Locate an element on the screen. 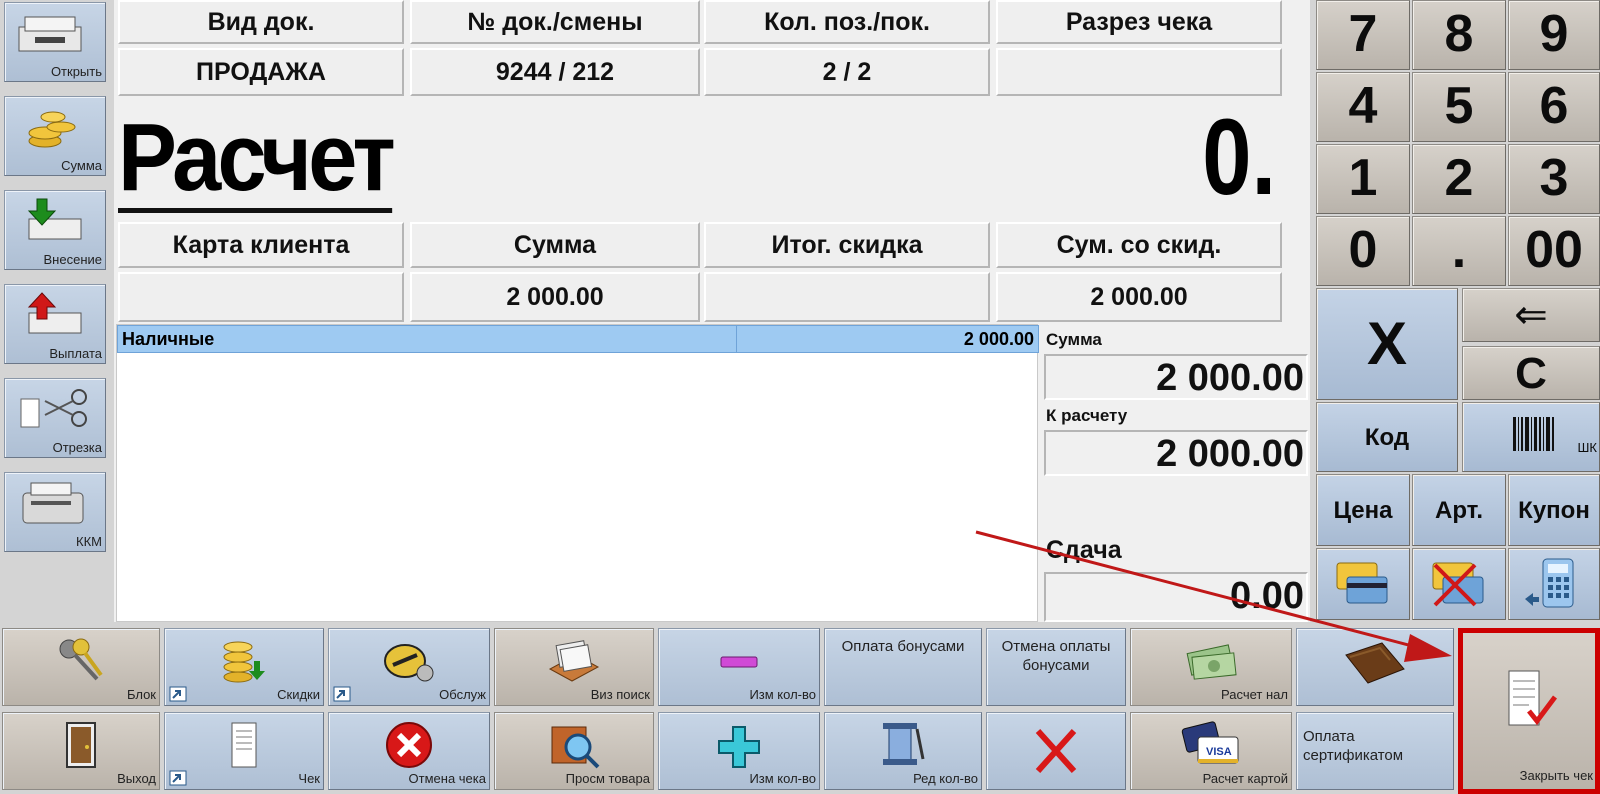 Image resolution: width=1600 pixels, height=794 pixels. cancel-bonus-button: Отмена оплаты бонусами is located at coordinates (1056, 667).